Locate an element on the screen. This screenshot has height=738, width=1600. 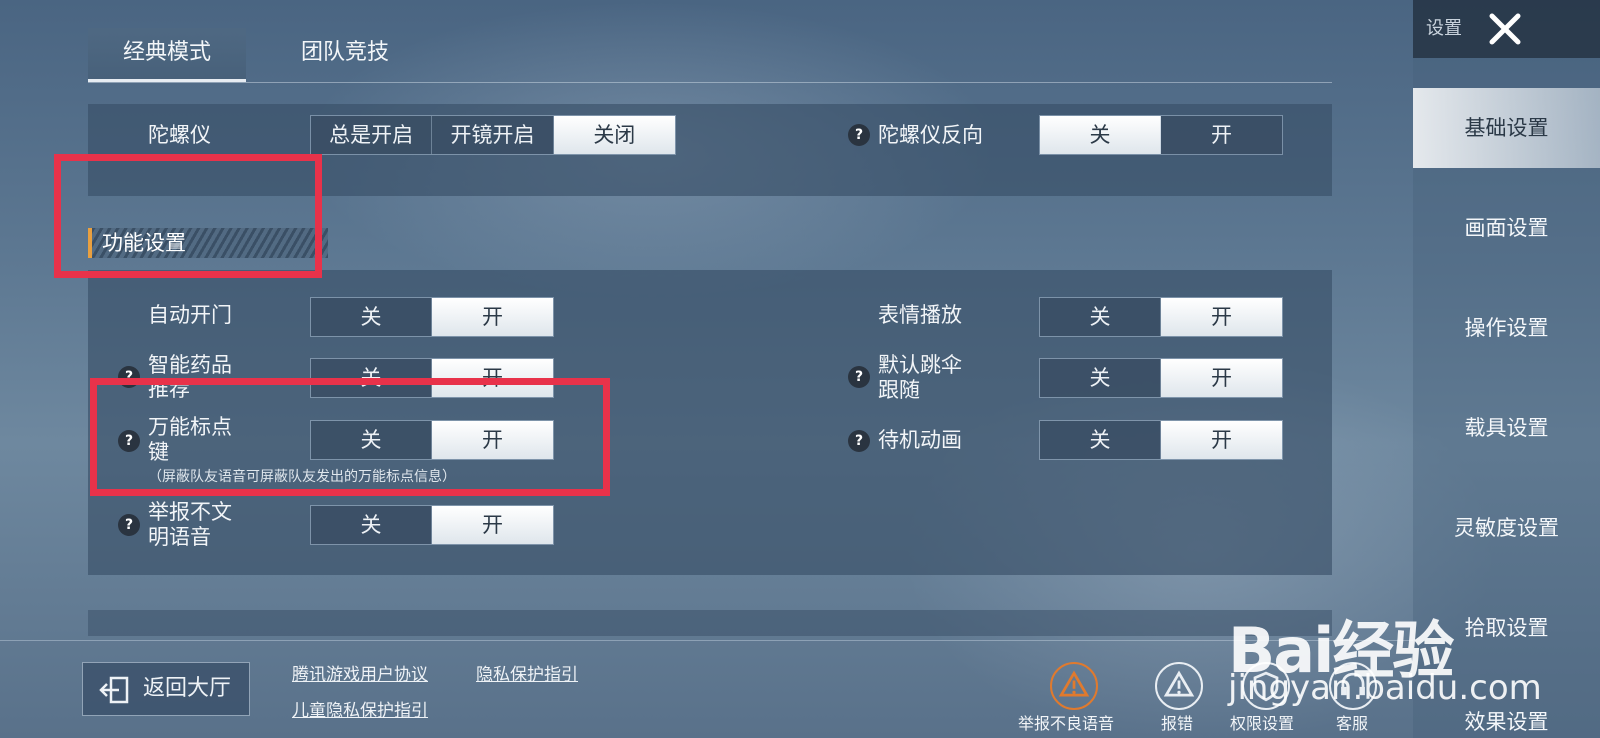
report-voice-action-label: 举报不良语音 is located at coordinates (1066, 723).